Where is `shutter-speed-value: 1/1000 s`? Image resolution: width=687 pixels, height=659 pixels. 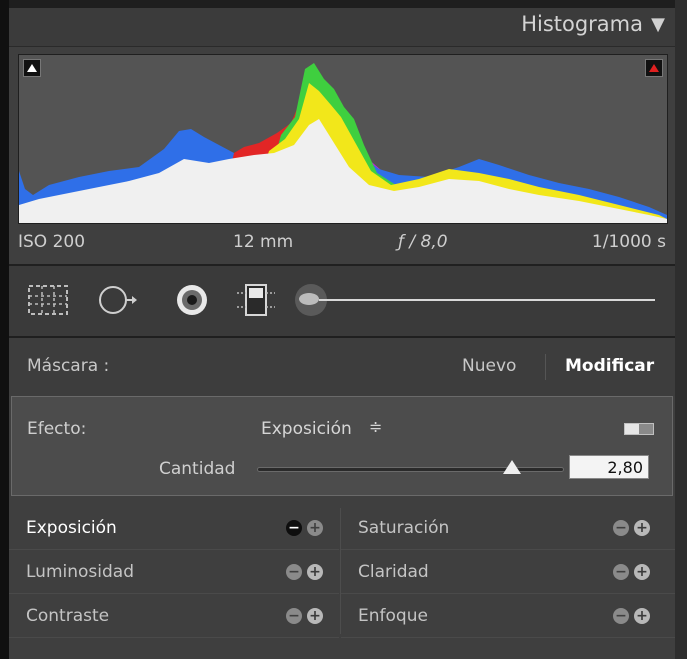
shutter-speed-value: 1/1000 s is located at coordinates (628, 242).